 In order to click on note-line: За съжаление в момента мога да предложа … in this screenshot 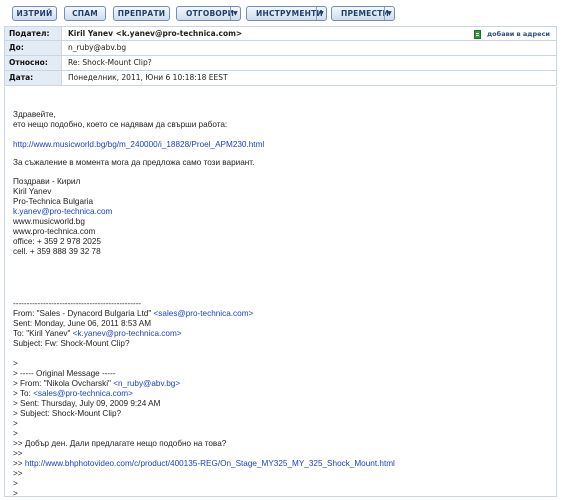, I will do `click(134, 162)`.